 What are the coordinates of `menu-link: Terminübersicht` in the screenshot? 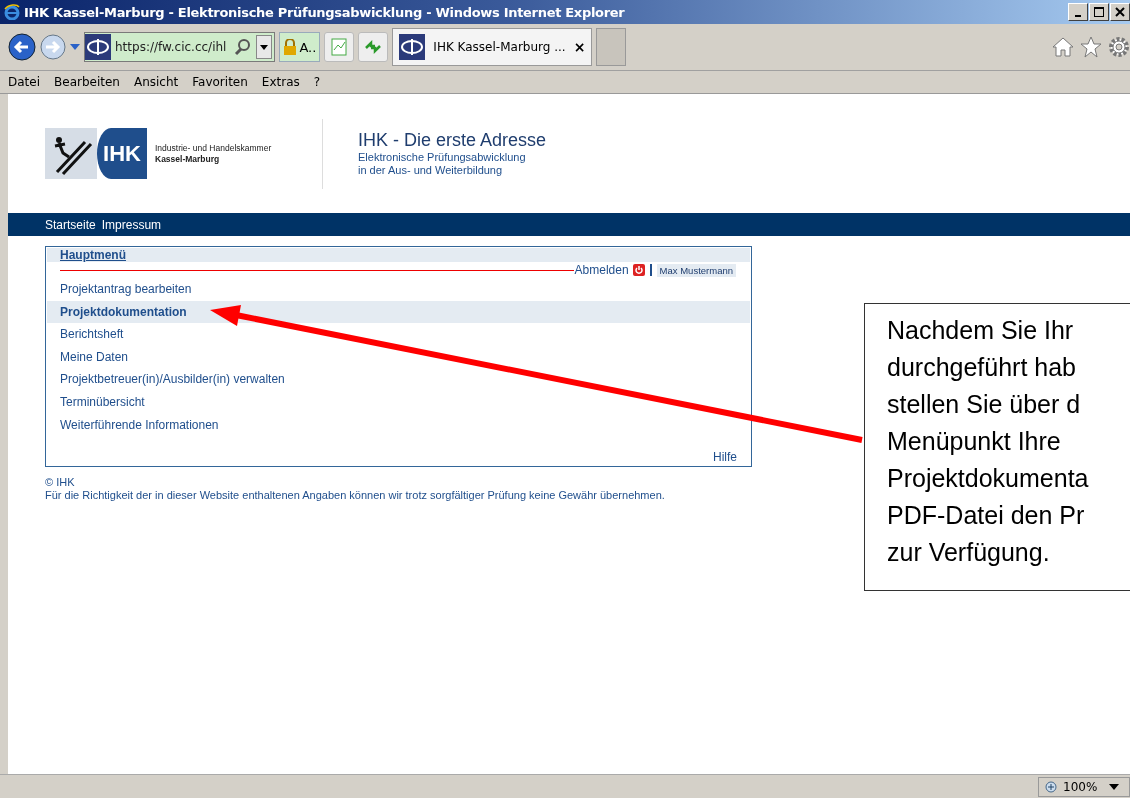 It's located at (398, 402).